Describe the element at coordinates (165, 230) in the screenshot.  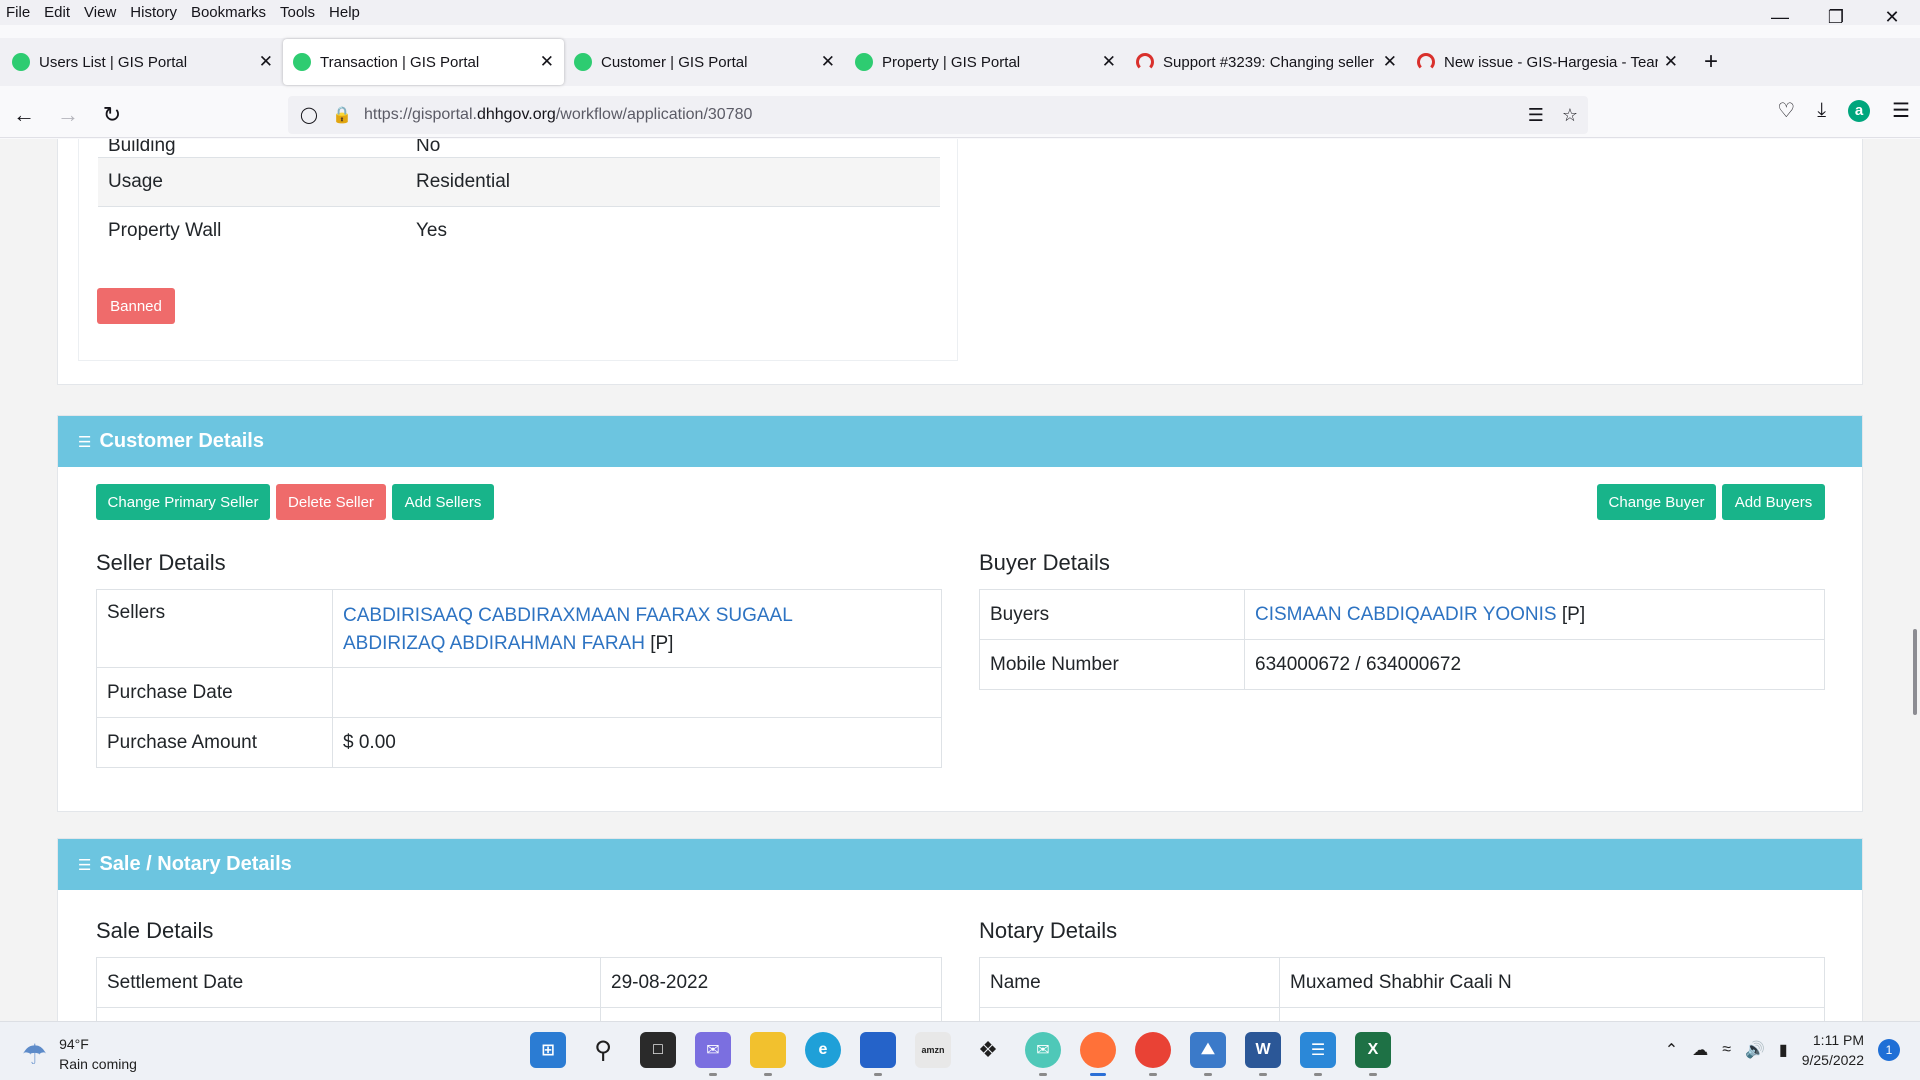
I see `row-label: Property Wall` at that location.